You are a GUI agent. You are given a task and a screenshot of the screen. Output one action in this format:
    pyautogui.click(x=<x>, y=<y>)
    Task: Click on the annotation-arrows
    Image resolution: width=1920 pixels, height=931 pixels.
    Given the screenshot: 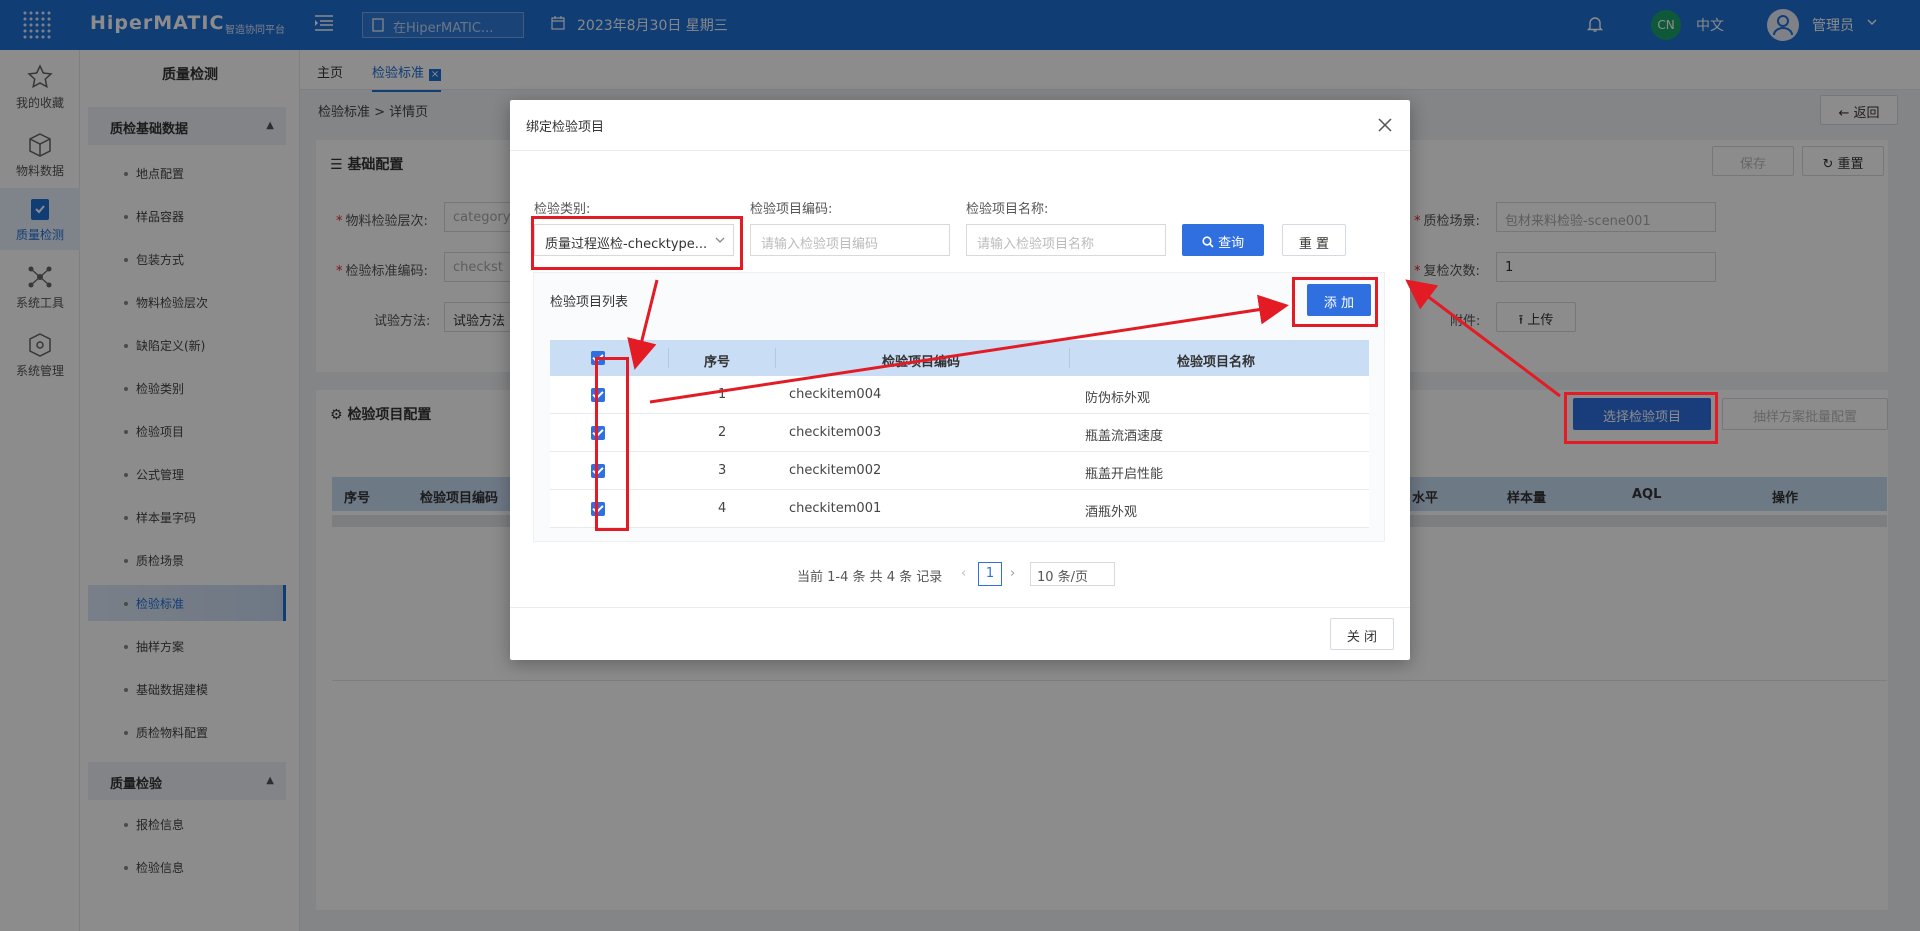 What is the action you would take?
    pyautogui.click(x=1094, y=341)
    